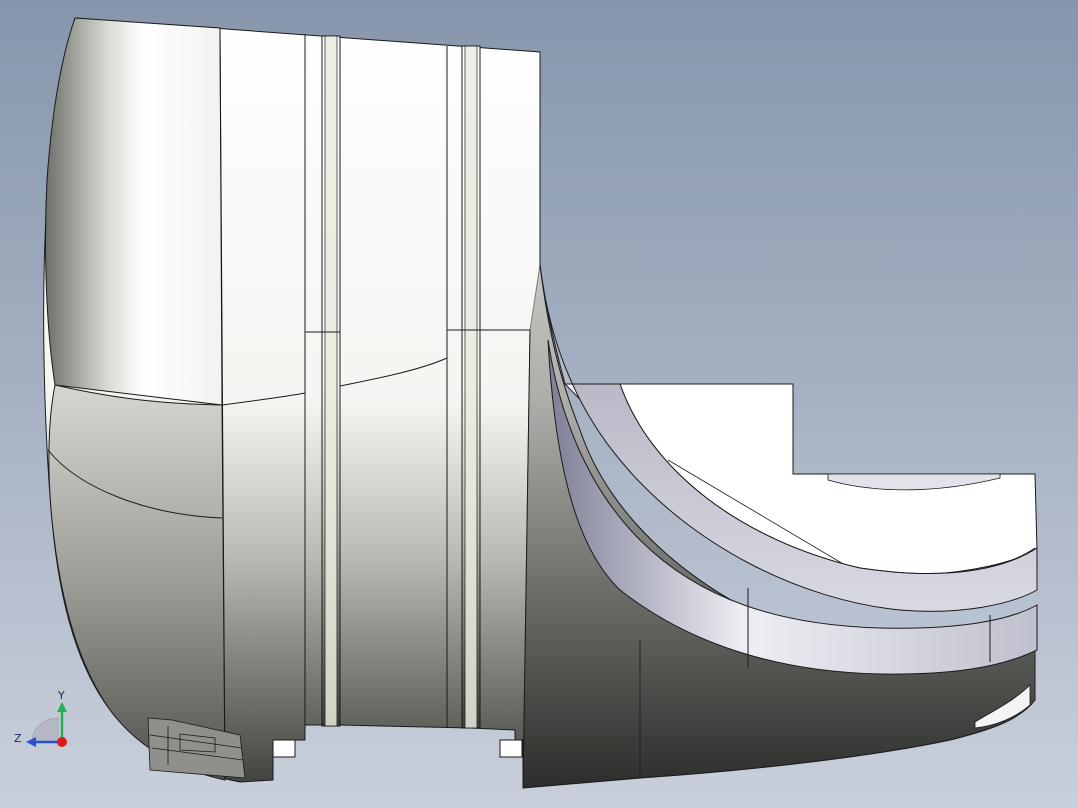 The height and width of the screenshot is (808, 1078). Describe the element at coordinates (31, 742) in the screenshot. I see `z-axis-arrow-icon` at that location.